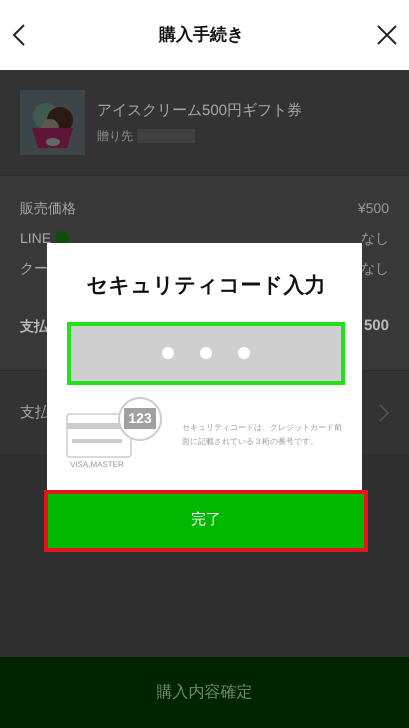 Image resolution: width=409 pixels, height=728 pixels. Describe the element at coordinates (34, 326) in the screenshot. I see `row-label: 支払` at that location.